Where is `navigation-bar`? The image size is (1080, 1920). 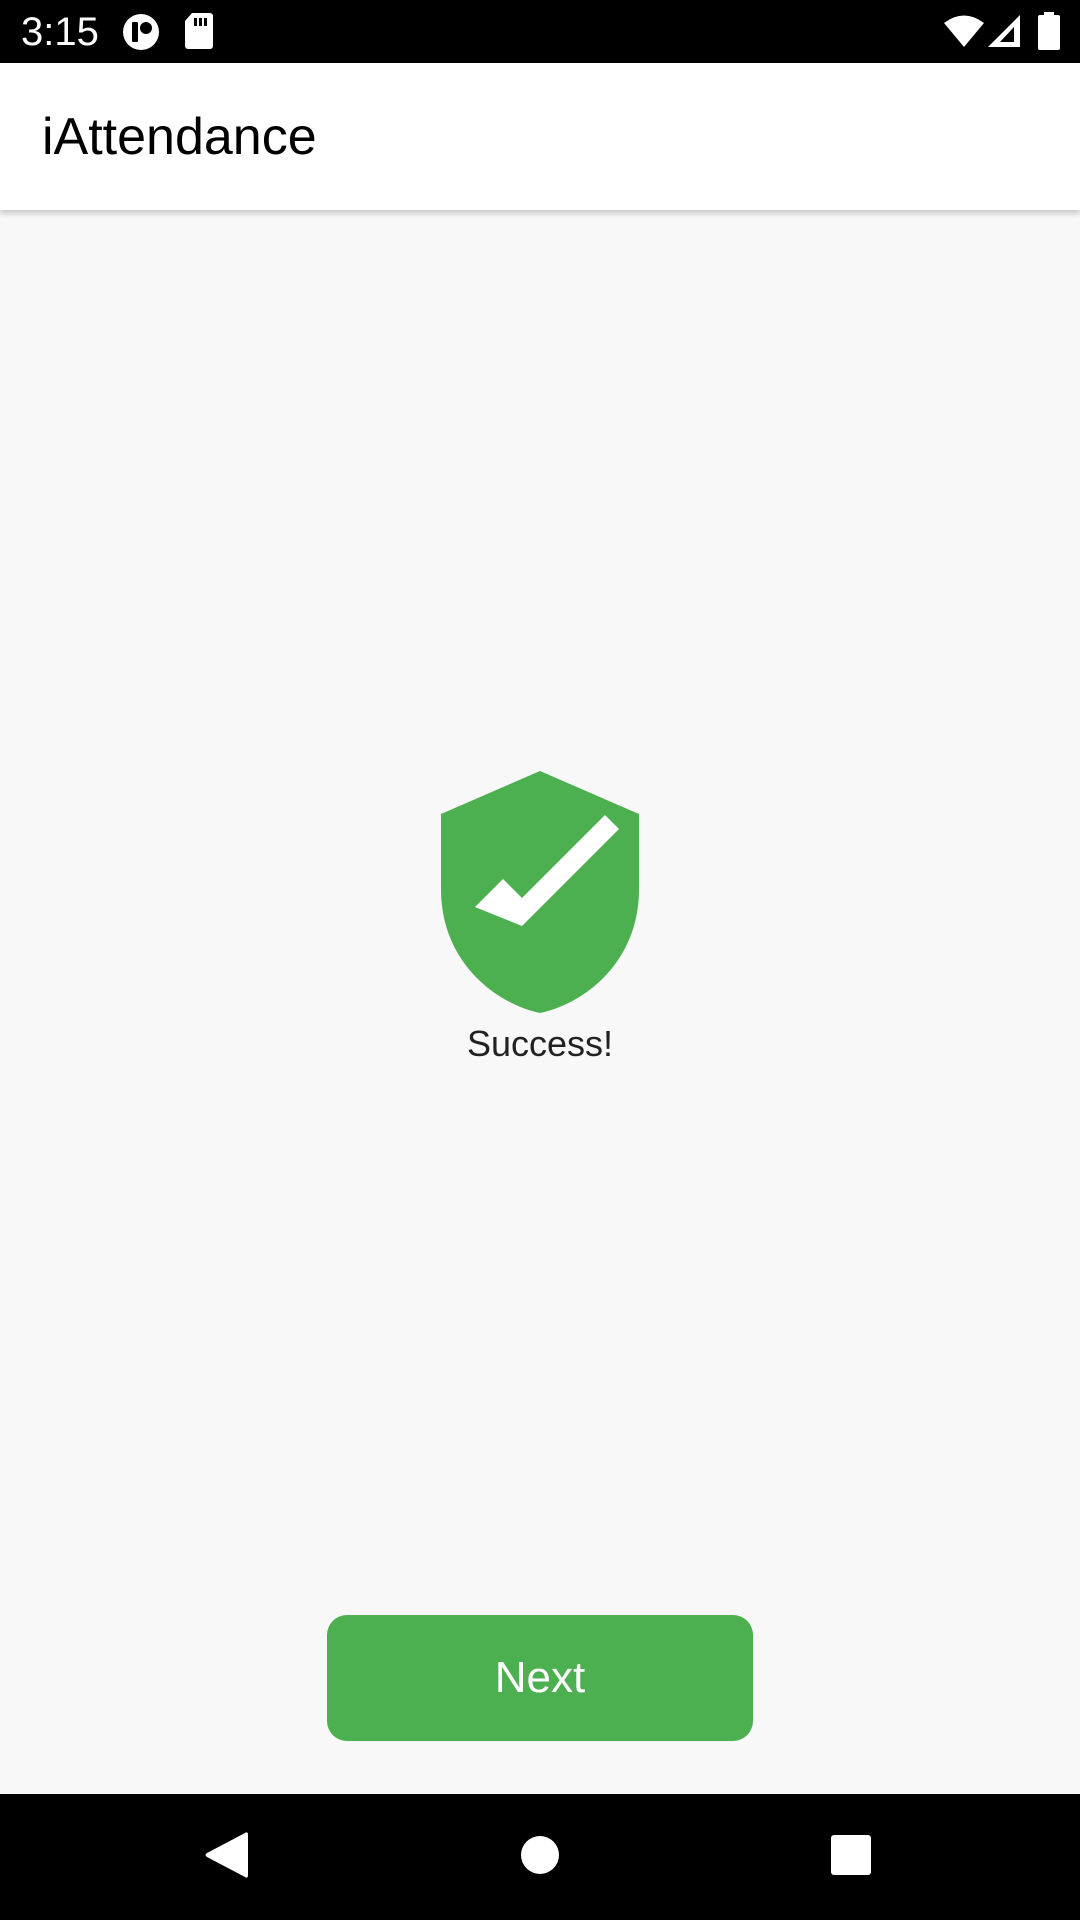
navigation-bar is located at coordinates (540, 1857).